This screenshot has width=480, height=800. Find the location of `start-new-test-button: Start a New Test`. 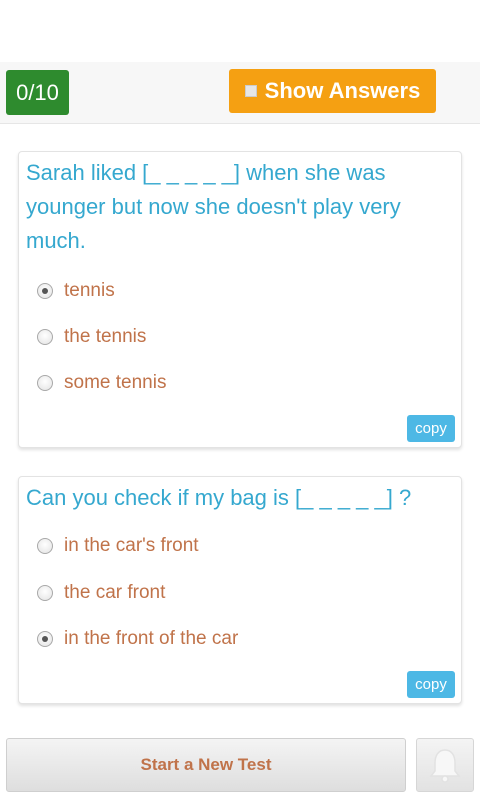

start-new-test-button: Start a New Test is located at coordinates (206, 765).